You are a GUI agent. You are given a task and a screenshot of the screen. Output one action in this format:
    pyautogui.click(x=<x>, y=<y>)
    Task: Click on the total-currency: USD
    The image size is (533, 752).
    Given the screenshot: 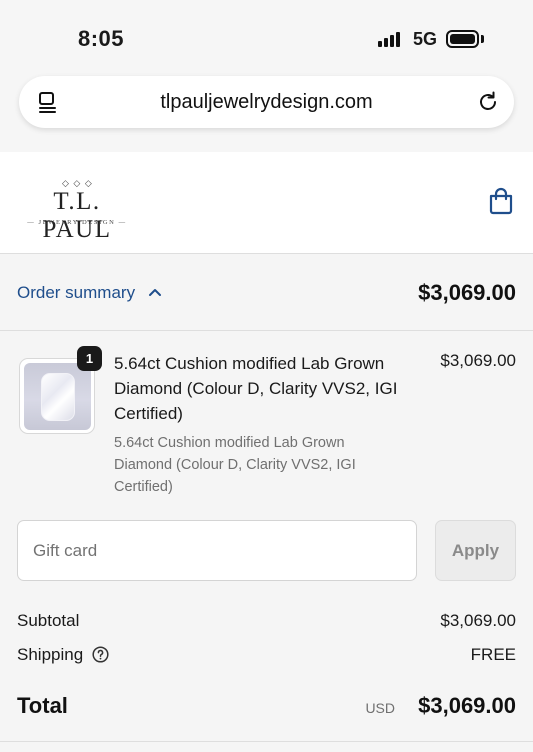 What is the action you would take?
    pyautogui.click(x=380, y=708)
    